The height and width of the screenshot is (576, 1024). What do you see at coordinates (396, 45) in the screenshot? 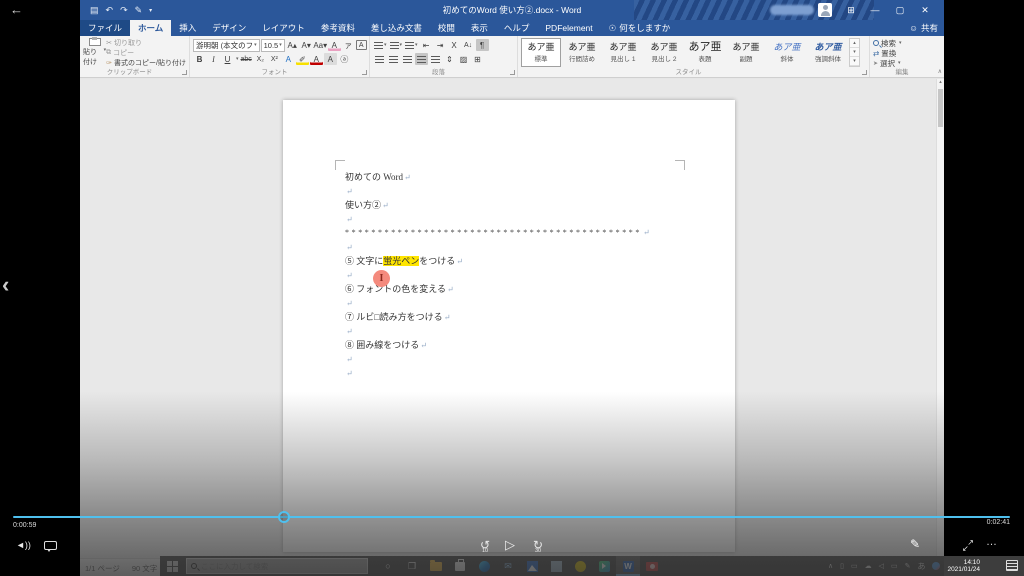
I see `numbering-icon: ▾` at bounding box center [396, 45].